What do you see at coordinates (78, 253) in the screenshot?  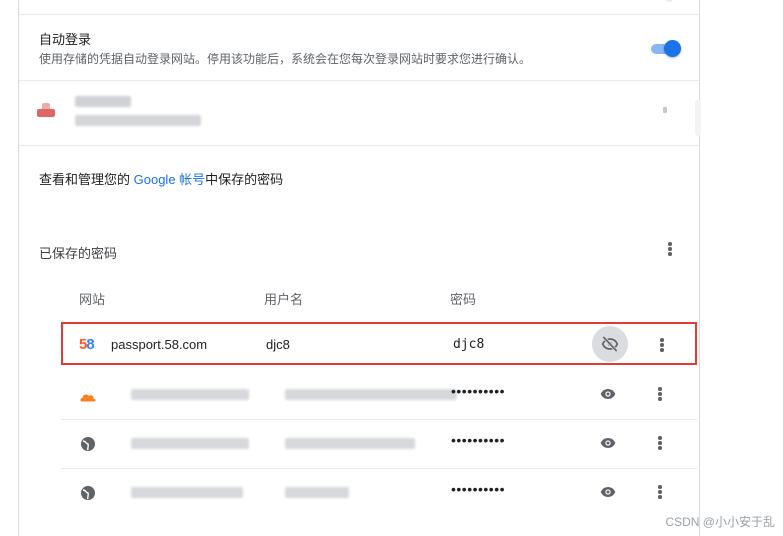 I see `saved-passwords-title: 已保存的密码` at bounding box center [78, 253].